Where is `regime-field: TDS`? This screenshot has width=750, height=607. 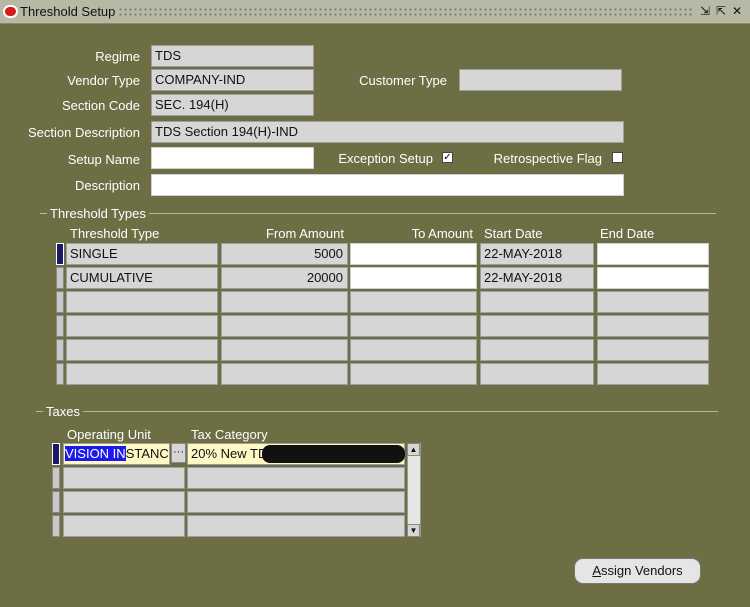 regime-field: TDS is located at coordinates (232, 56).